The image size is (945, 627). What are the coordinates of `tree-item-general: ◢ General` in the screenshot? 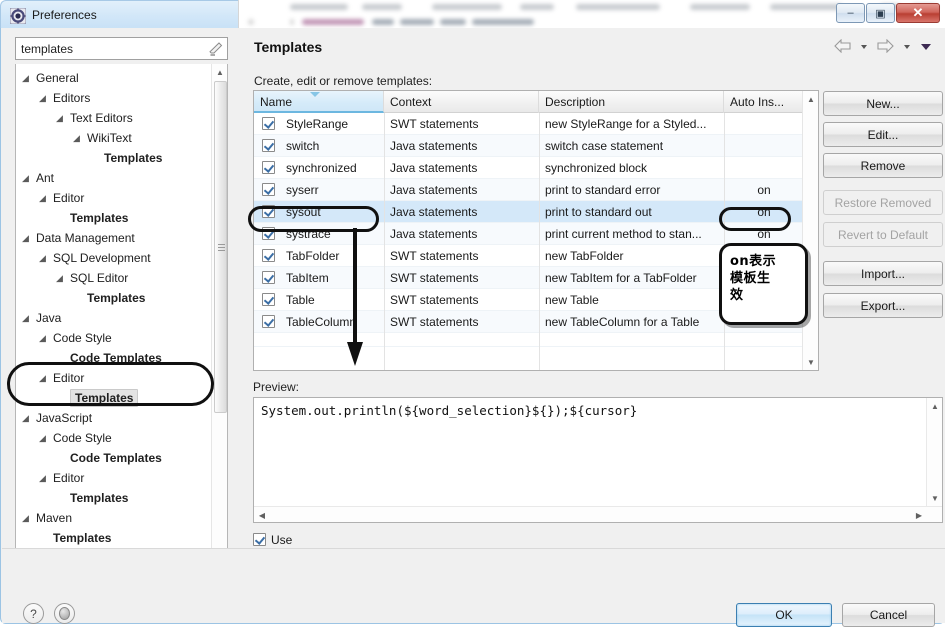 It's located at (114, 78).